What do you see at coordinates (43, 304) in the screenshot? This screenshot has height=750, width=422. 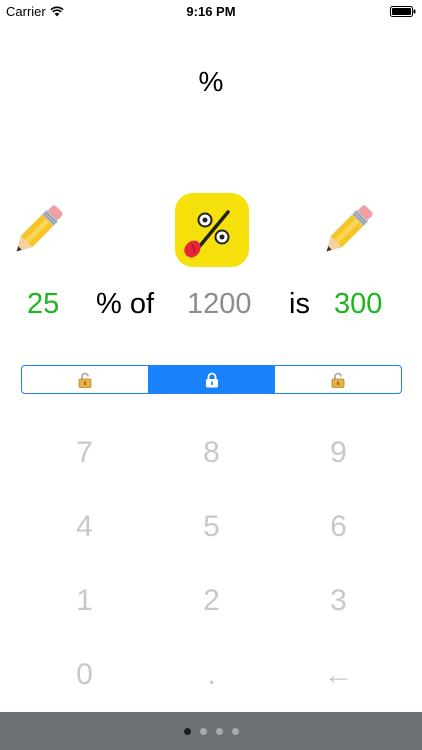 I see `percent-value-field: 25` at bounding box center [43, 304].